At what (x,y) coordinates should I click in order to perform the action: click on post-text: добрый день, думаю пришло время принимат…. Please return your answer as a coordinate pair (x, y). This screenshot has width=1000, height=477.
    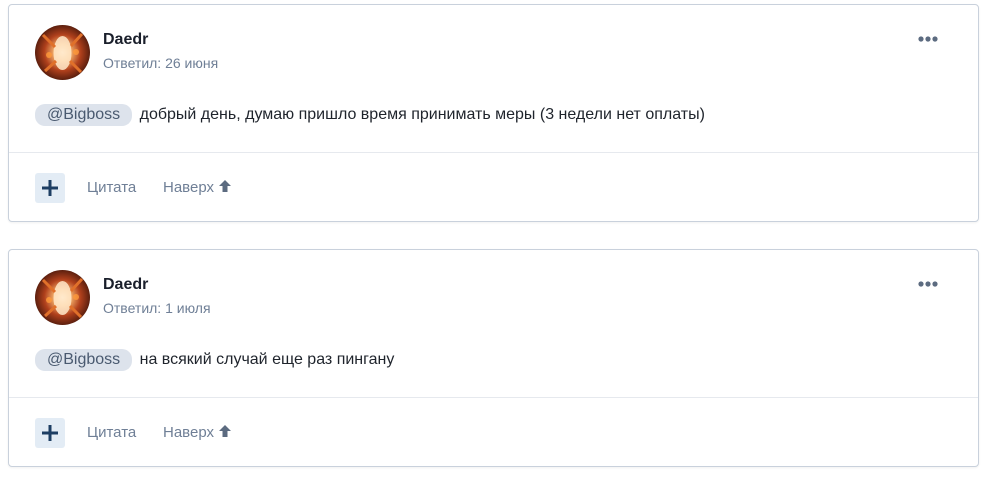
    Looking at the image, I should click on (422, 114).